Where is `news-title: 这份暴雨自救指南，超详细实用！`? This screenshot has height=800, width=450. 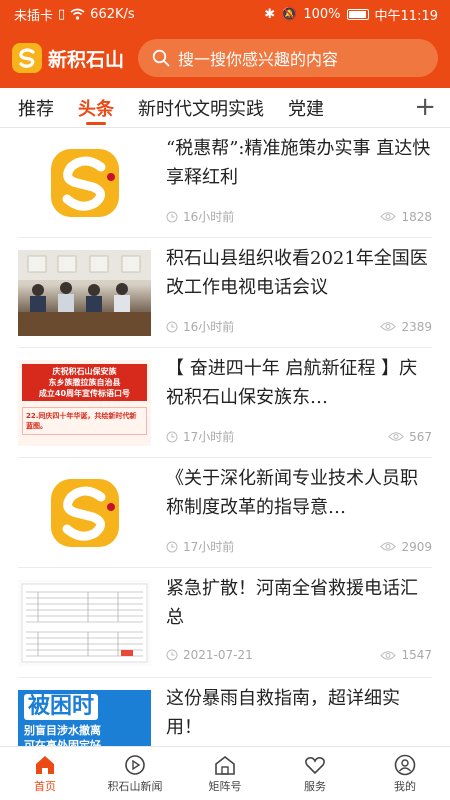 news-title: 这份暴雨自救指南，超详细实用！ is located at coordinates (283, 713).